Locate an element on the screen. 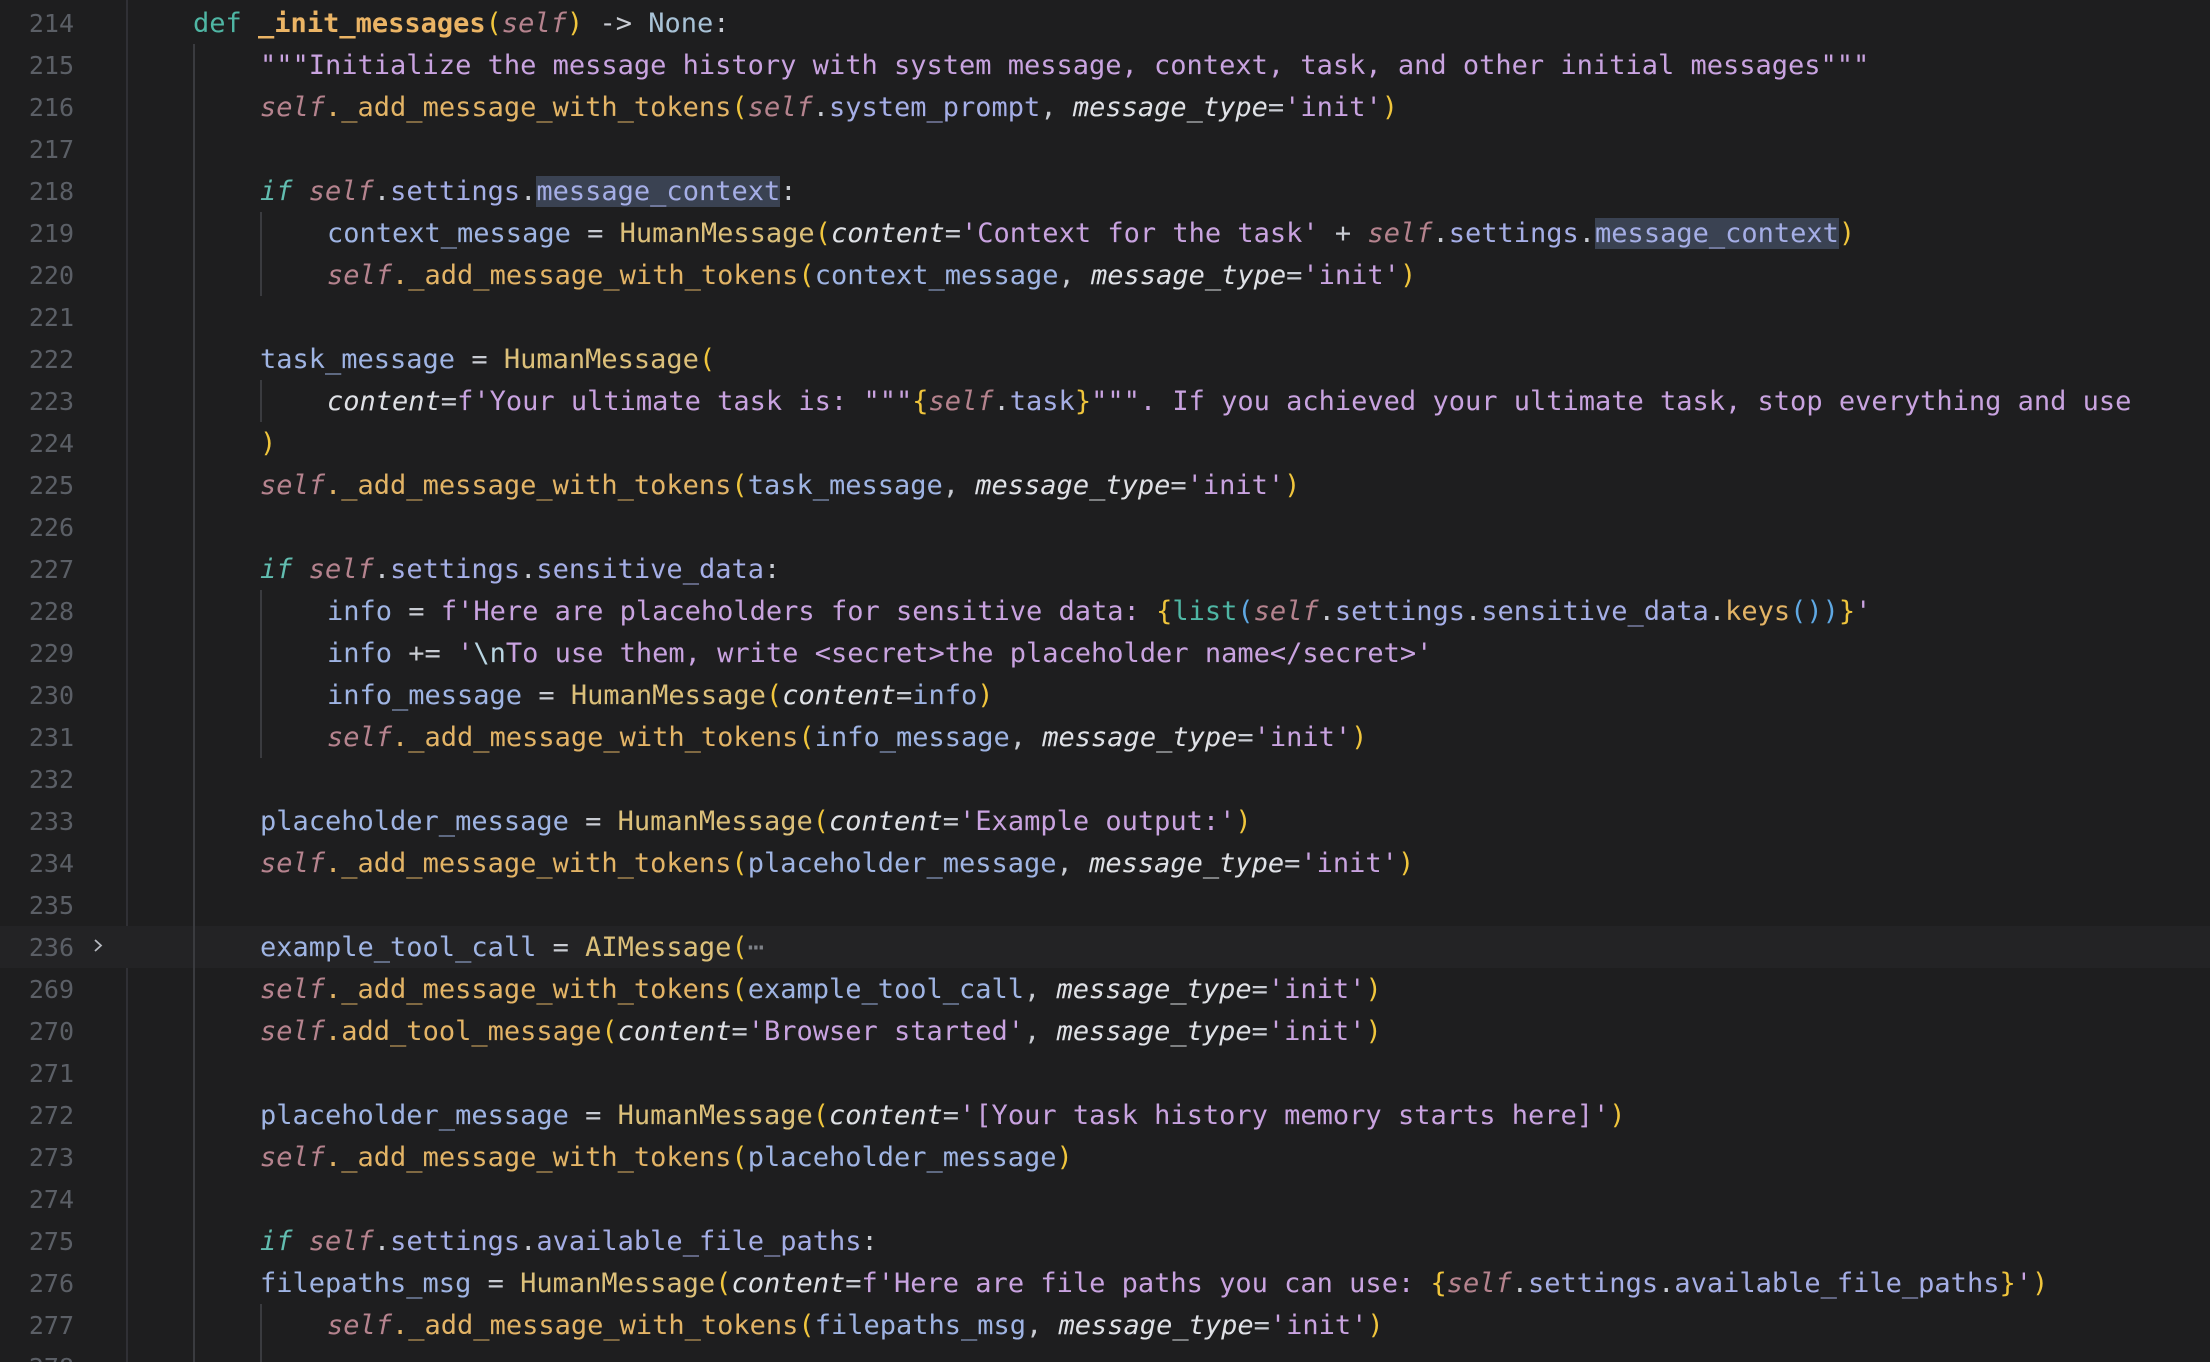 This screenshot has height=1362, width=2210. code-line: 221 is located at coordinates (1105, 317).